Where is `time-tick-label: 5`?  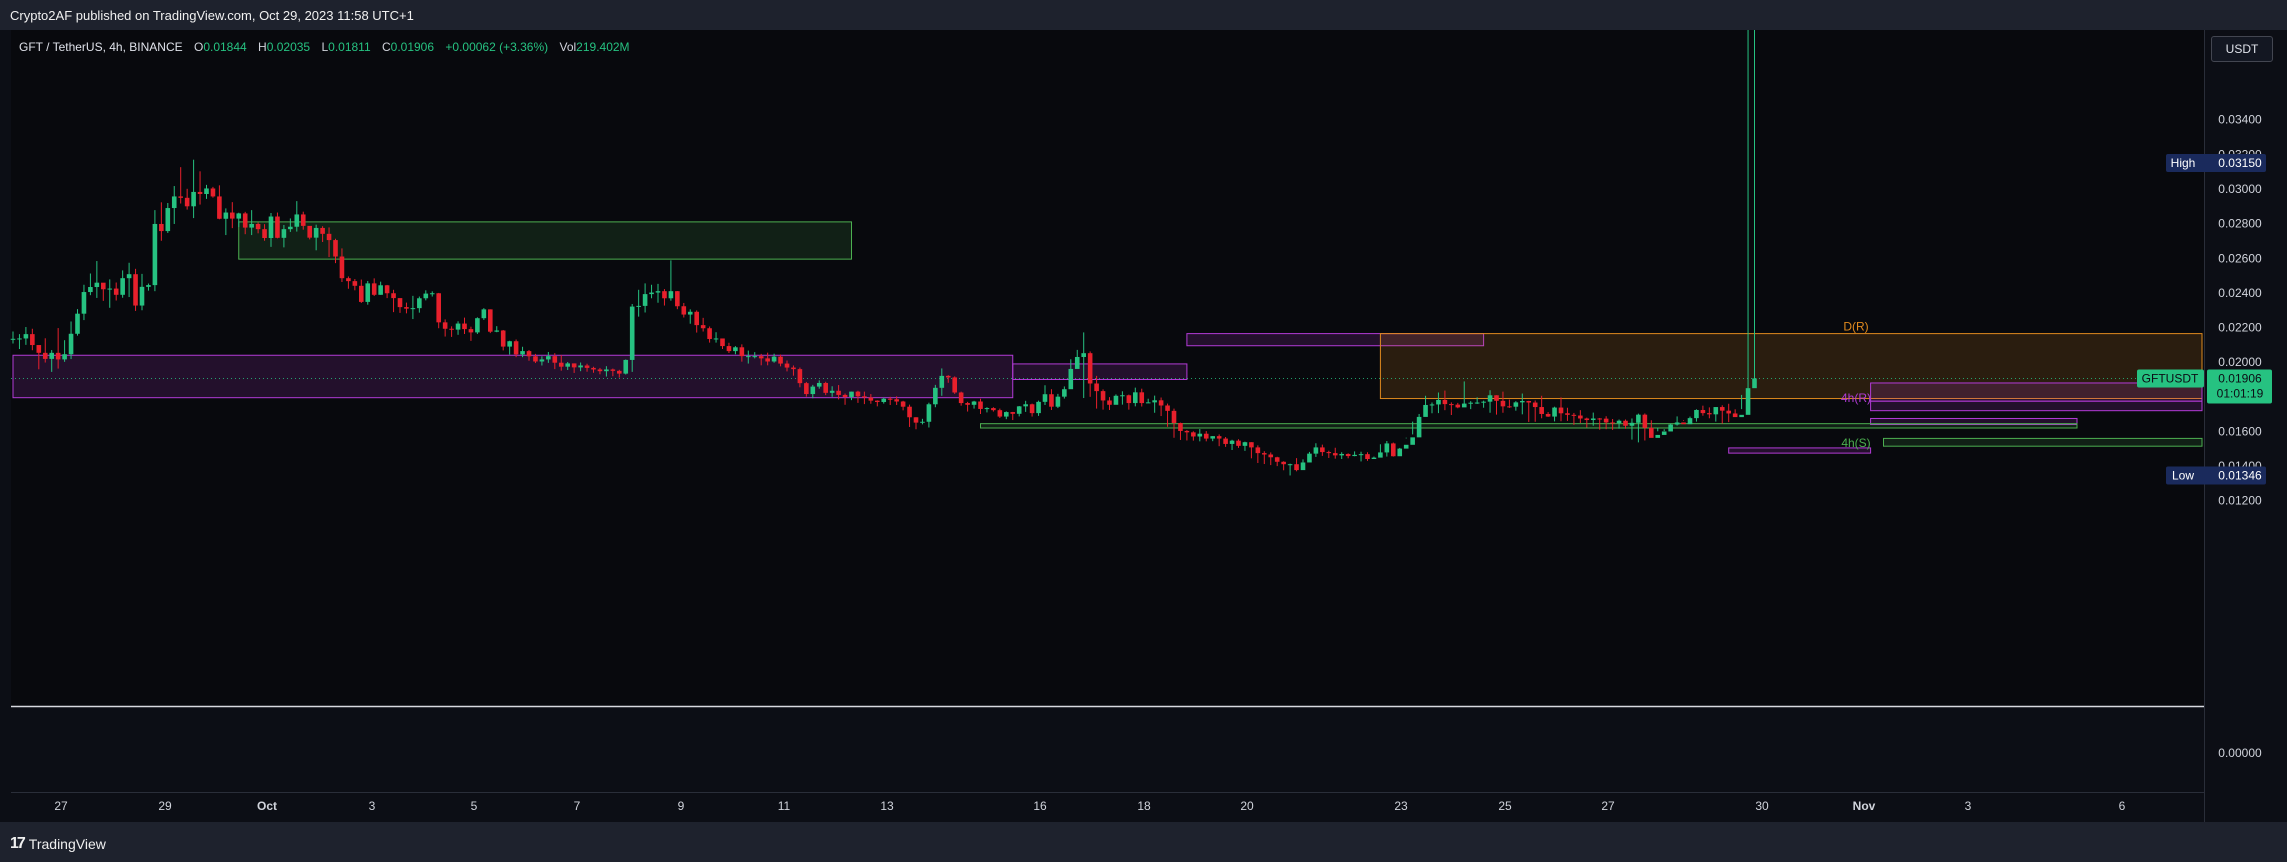 time-tick-label: 5 is located at coordinates (474, 806).